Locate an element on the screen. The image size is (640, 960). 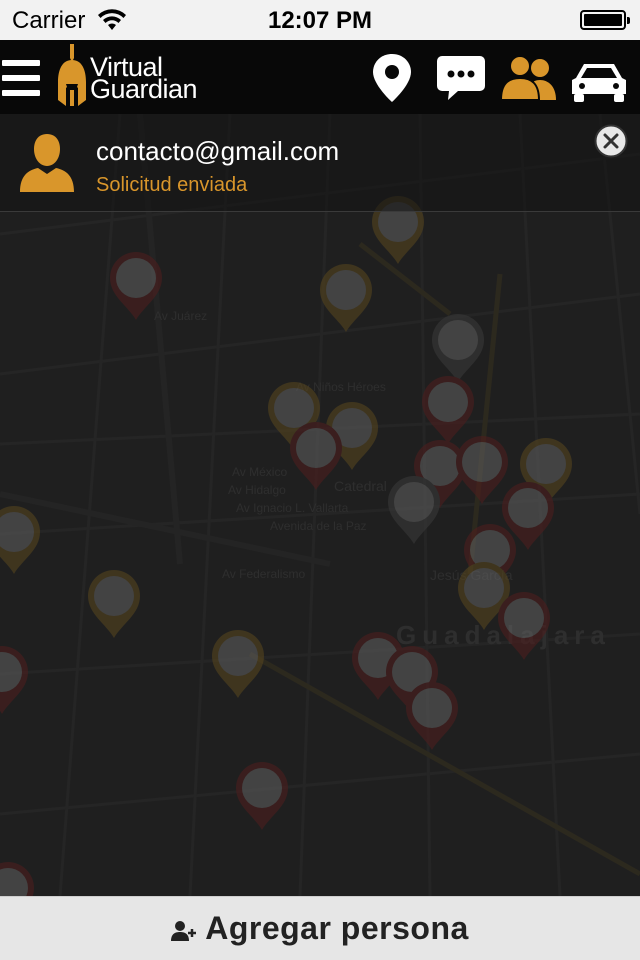
contact-email: contacto@gmail.com is located at coordinates (218, 151).